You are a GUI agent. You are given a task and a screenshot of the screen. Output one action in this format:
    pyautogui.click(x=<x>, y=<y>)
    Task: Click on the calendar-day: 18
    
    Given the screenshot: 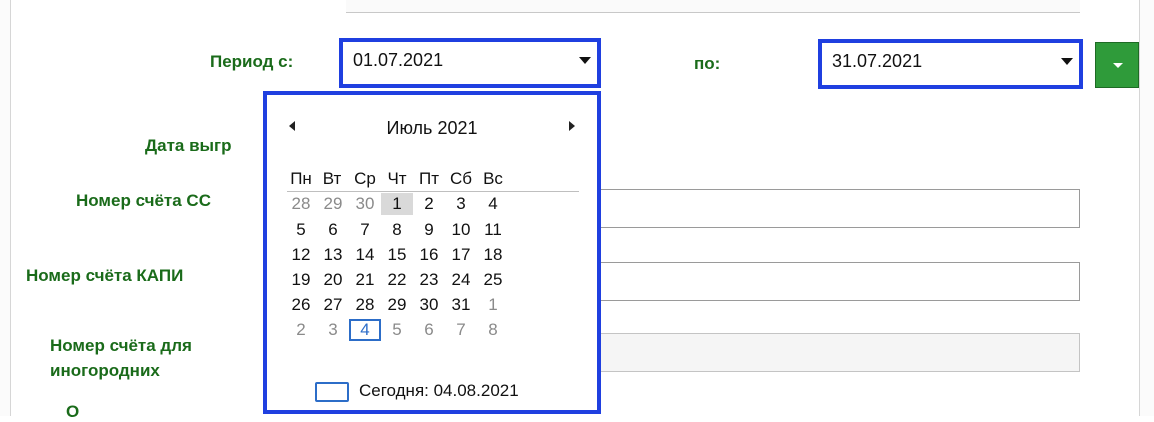 What is the action you would take?
    pyautogui.click(x=493, y=255)
    